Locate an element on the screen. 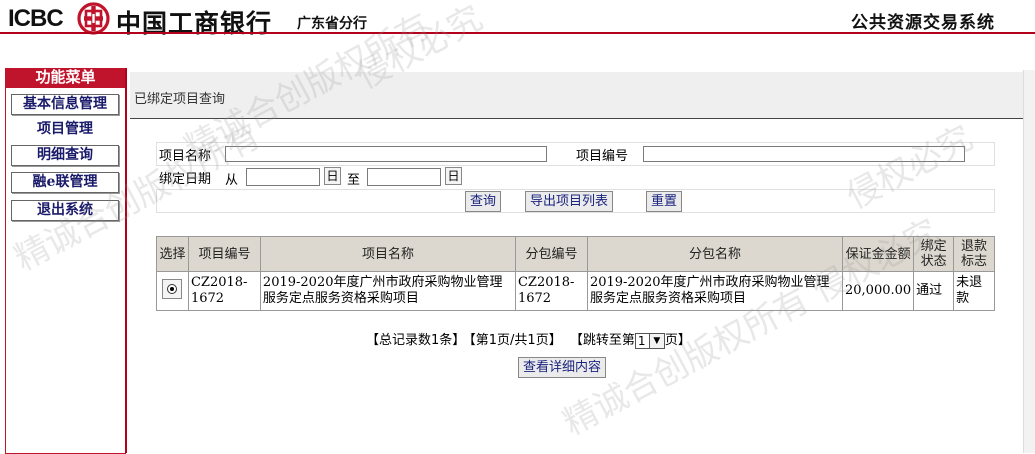  col-header-select: 选择 is located at coordinates (172, 254).